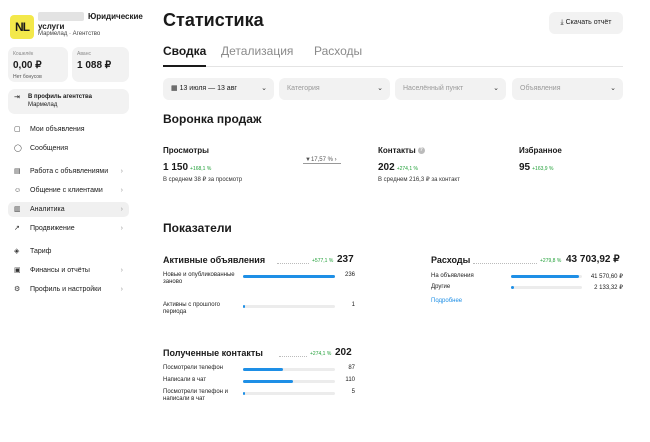 The height and width of the screenshot is (442, 650). Describe the element at coordinates (43, 105) in the screenshot. I see `agency-name: Мармелад` at that location.